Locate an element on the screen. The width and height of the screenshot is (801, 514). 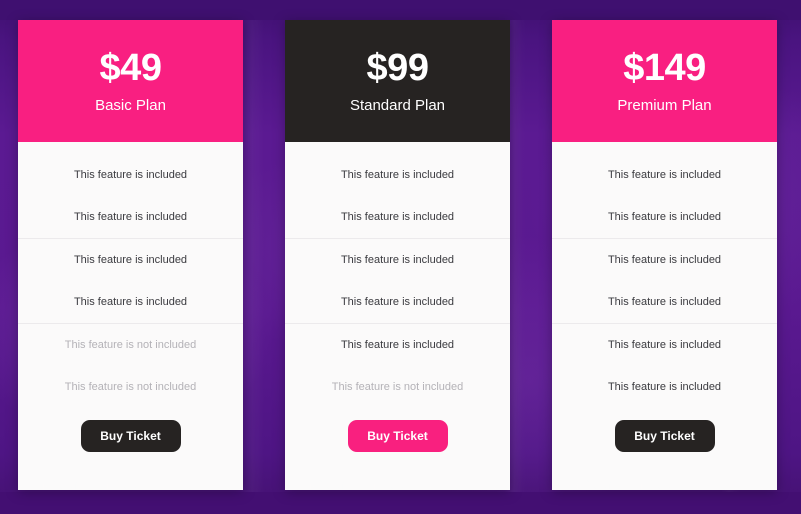
pricing-card-header: $149 Premium Plan is located at coordinates (664, 81).